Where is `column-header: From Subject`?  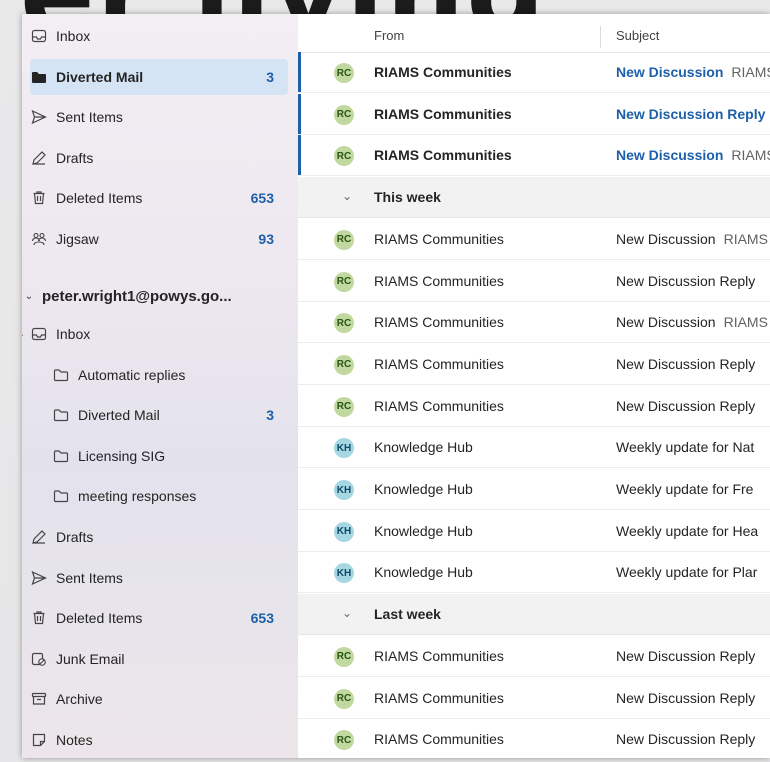 column-header: From Subject is located at coordinates (534, 36).